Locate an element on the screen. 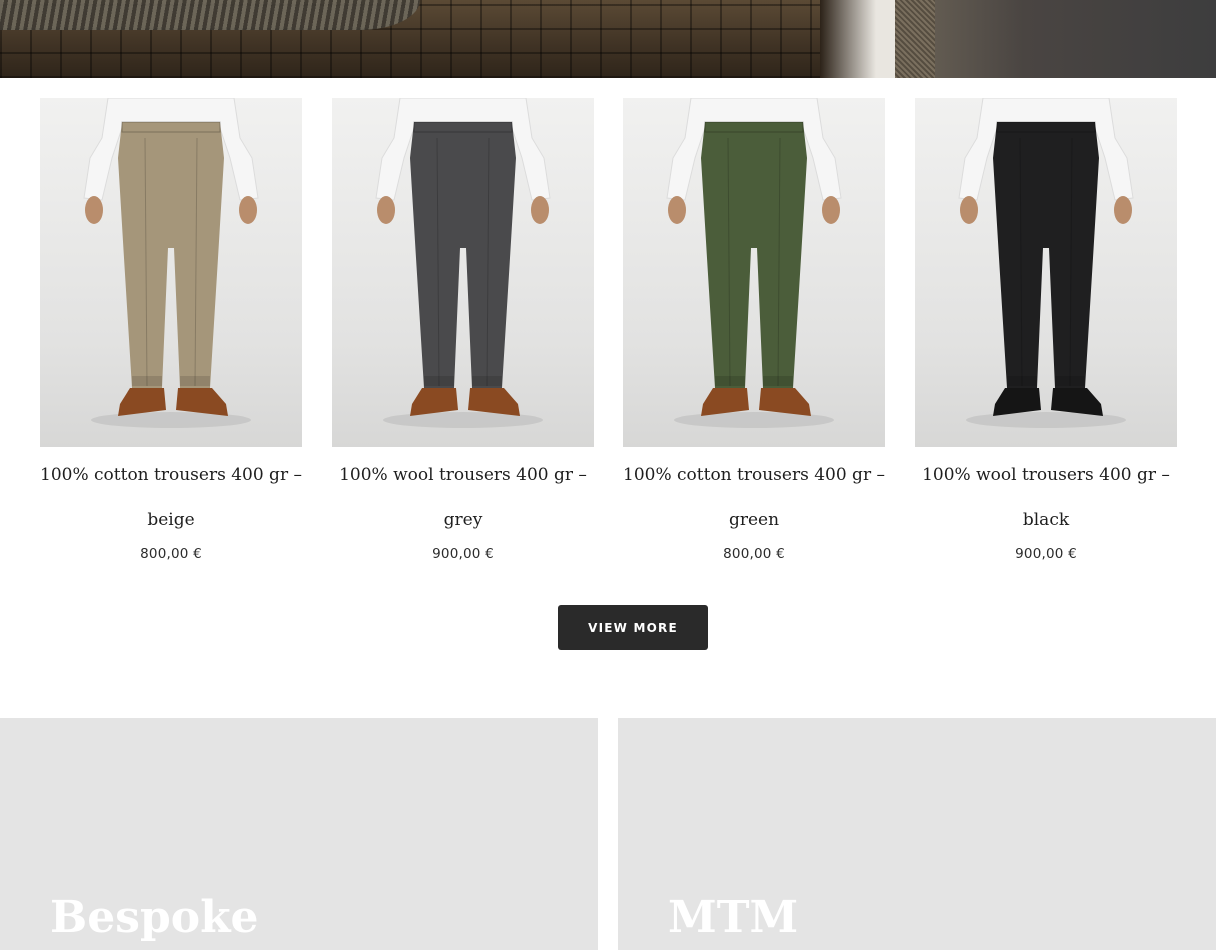 This screenshot has width=1216, height=950. hero-banner-image is located at coordinates (608, 39).